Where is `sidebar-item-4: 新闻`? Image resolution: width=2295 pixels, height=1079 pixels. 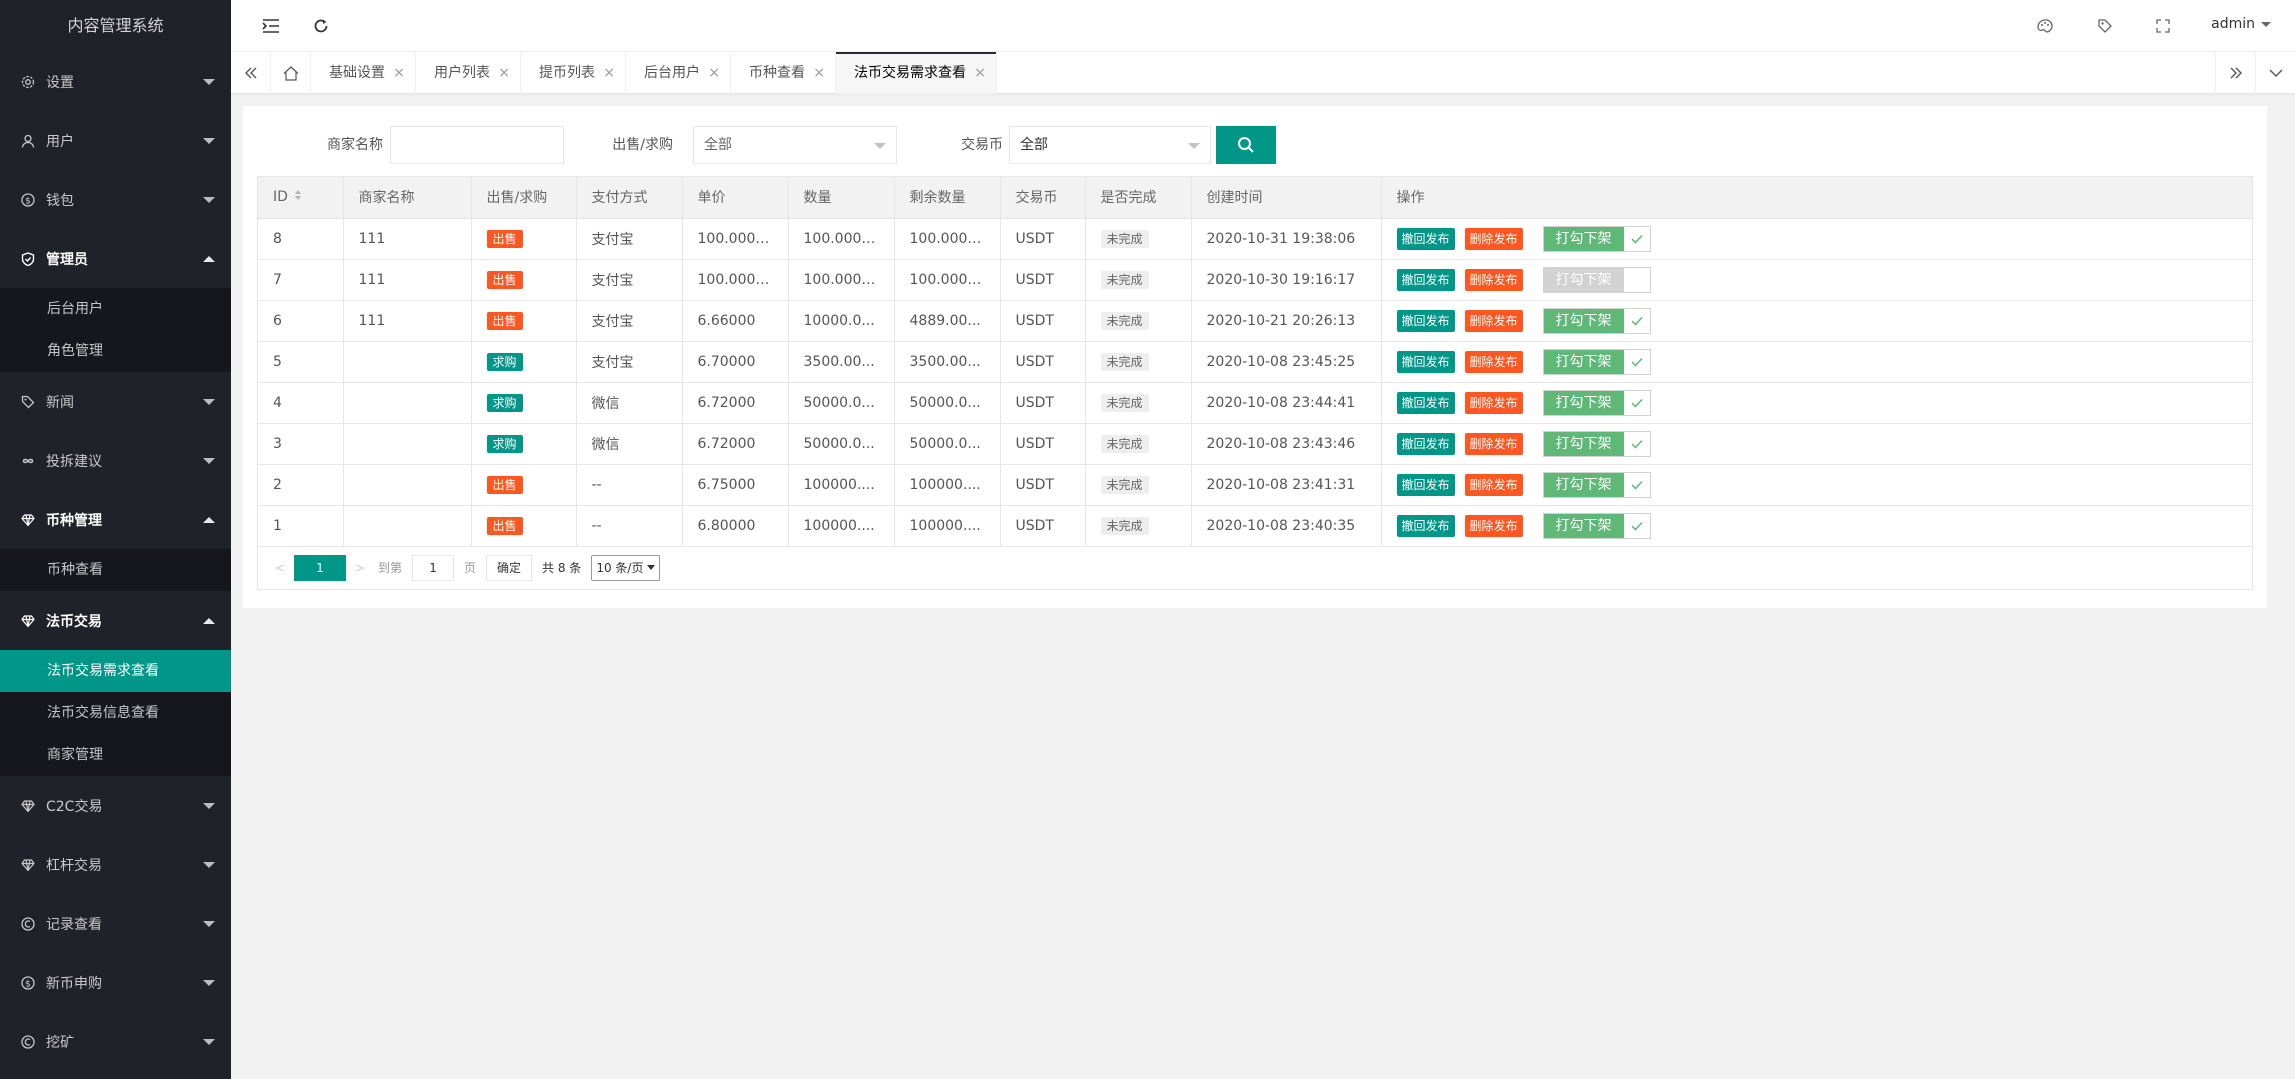
sidebar-item-4: 新闻 is located at coordinates (115, 401).